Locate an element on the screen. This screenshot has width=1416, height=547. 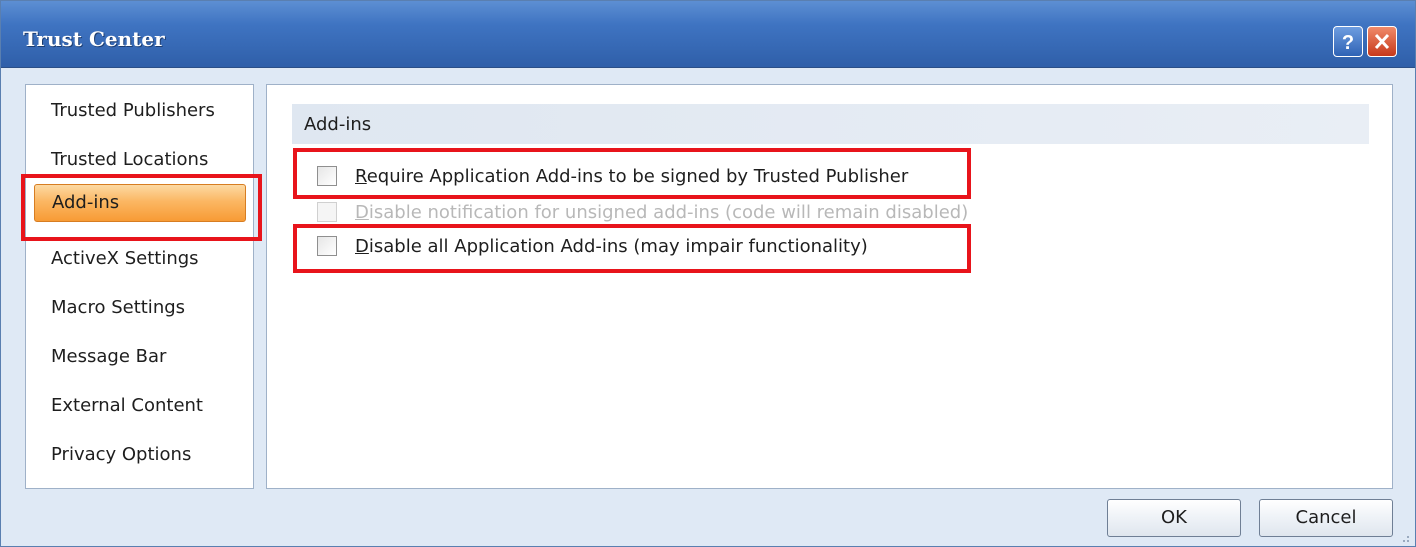
cancel-button: Cancel is located at coordinates (1326, 518).